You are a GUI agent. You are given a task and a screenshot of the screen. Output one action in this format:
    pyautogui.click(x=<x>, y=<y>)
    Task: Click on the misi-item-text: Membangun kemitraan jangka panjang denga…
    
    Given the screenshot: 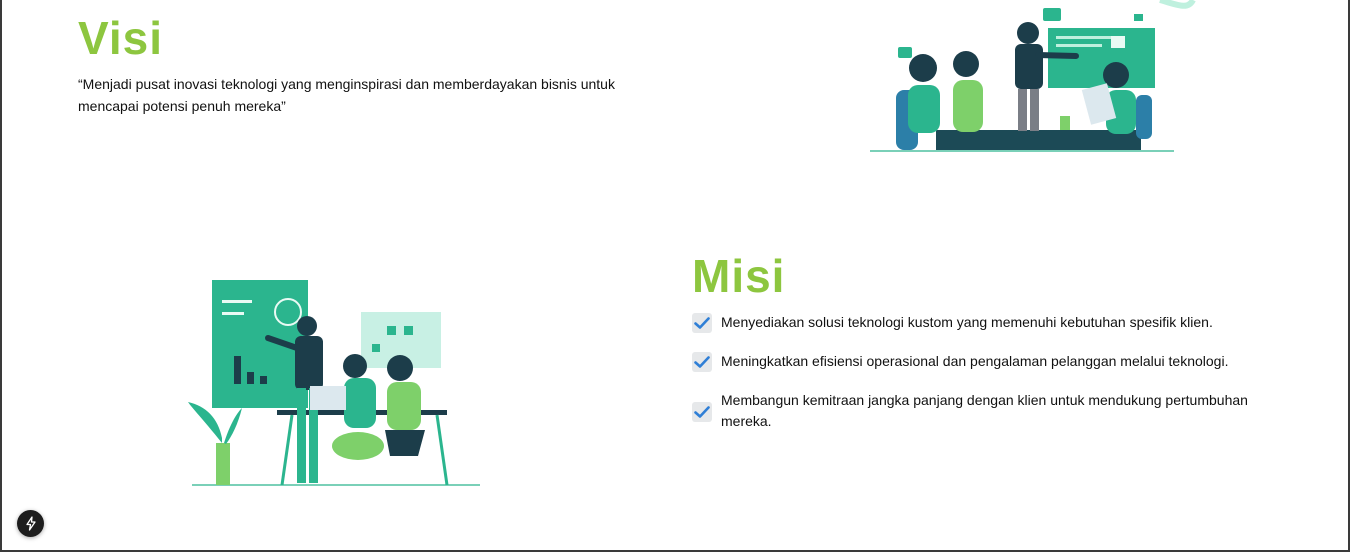 What is the action you would take?
    pyautogui.click(x=984, y=410)
    